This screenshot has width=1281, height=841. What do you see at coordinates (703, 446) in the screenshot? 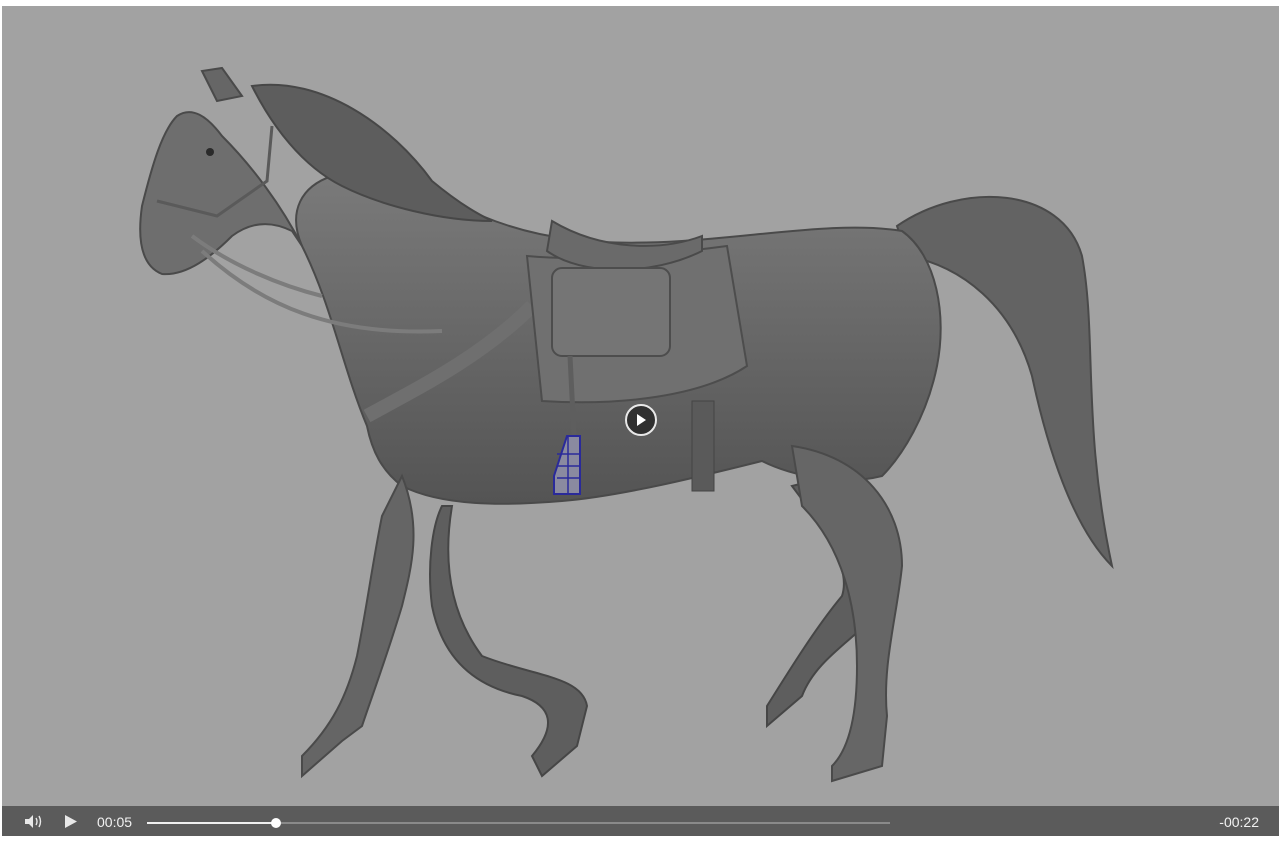
I see `girth-strap` at bounding box center [703, 446].